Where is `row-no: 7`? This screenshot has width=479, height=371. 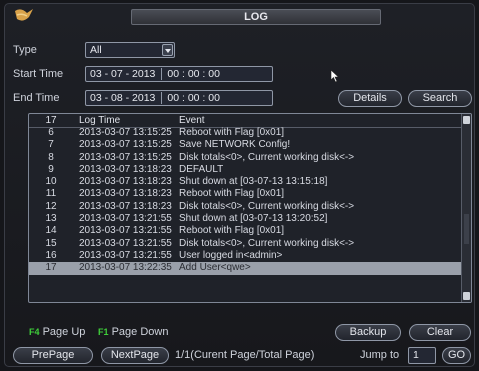
row-no: 7 is located at coordinates (51, 145).